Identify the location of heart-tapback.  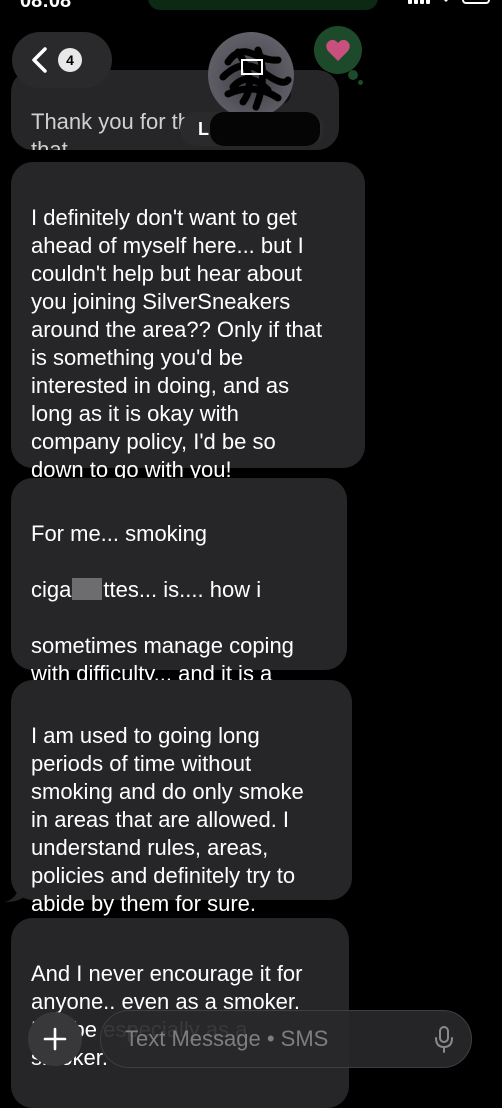
(338, 50).